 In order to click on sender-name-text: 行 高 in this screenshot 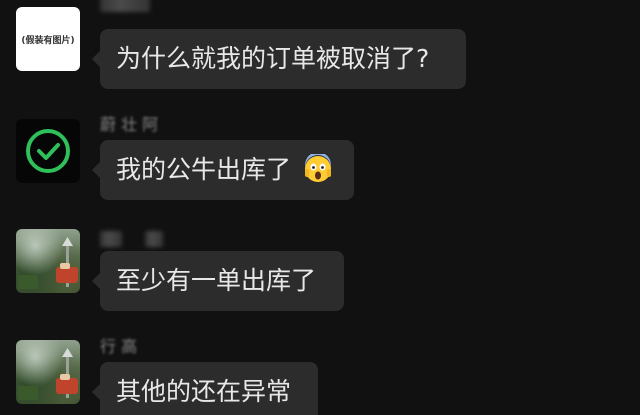, I will do `click(119, 346)`.